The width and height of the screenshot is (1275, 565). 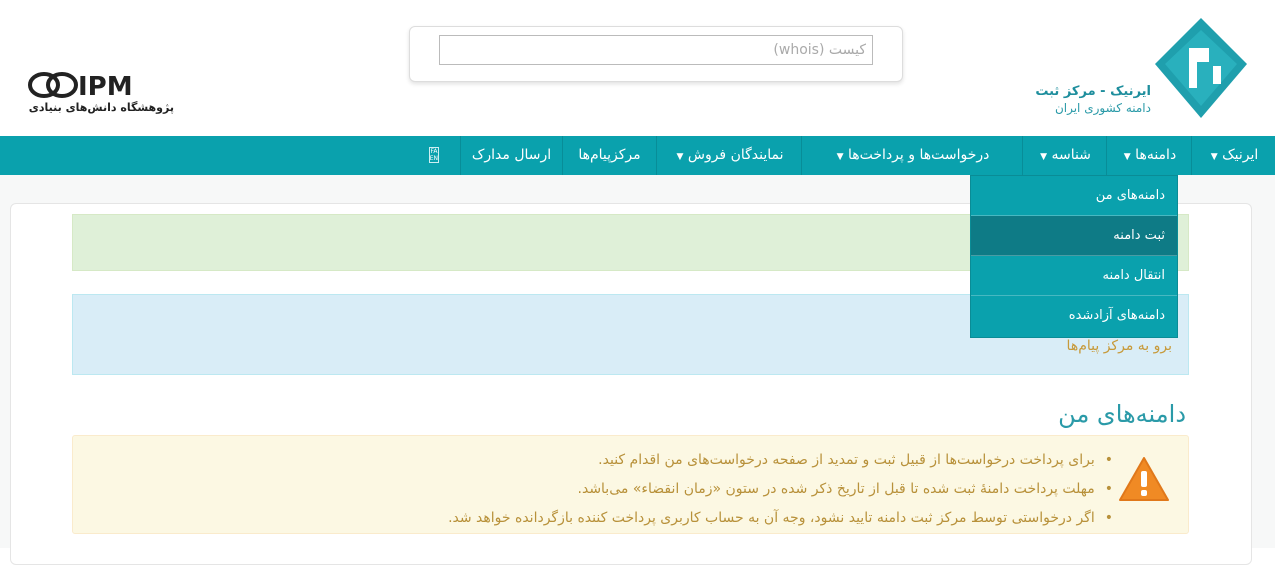 I want to click on irnic-logo-text: ایرنیک - مرکز ثبت دامنه کشوری ایران, so click(x=1093, y=100).